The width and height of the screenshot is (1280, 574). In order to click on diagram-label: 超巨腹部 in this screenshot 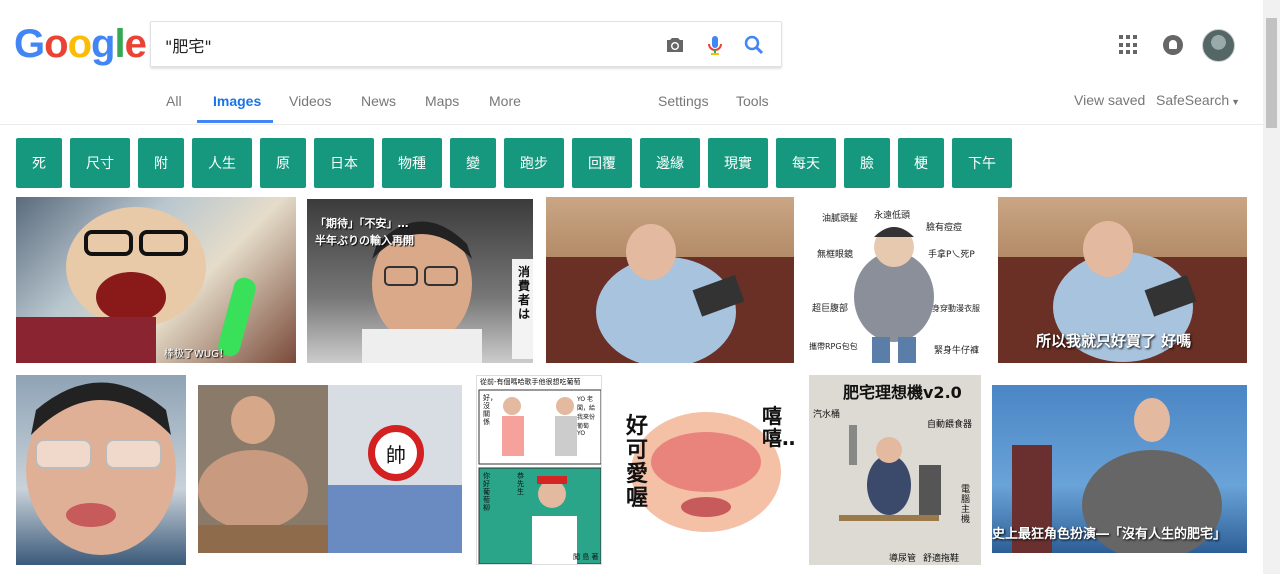, I will do `click(830, 309)`.